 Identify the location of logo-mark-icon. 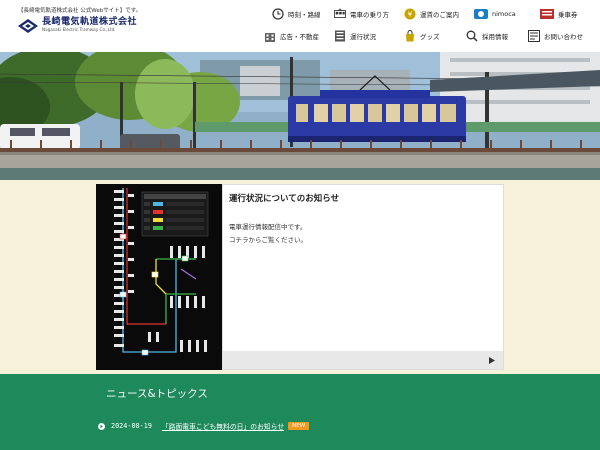
(28, 25).